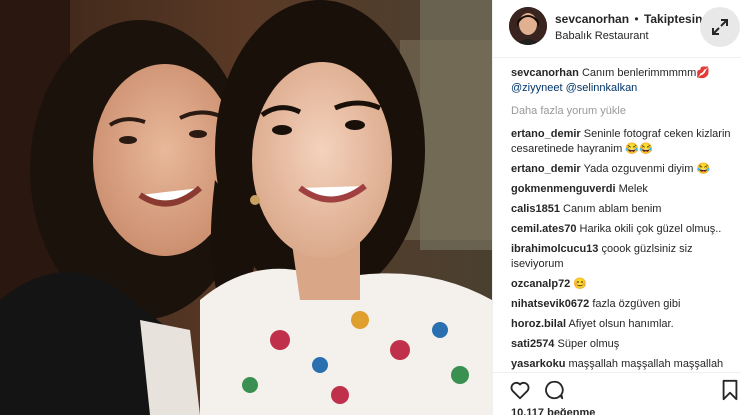 The height and width of the screenshot is (415, 741). I want to click on comment-username: calis1851, so click(535, 209).